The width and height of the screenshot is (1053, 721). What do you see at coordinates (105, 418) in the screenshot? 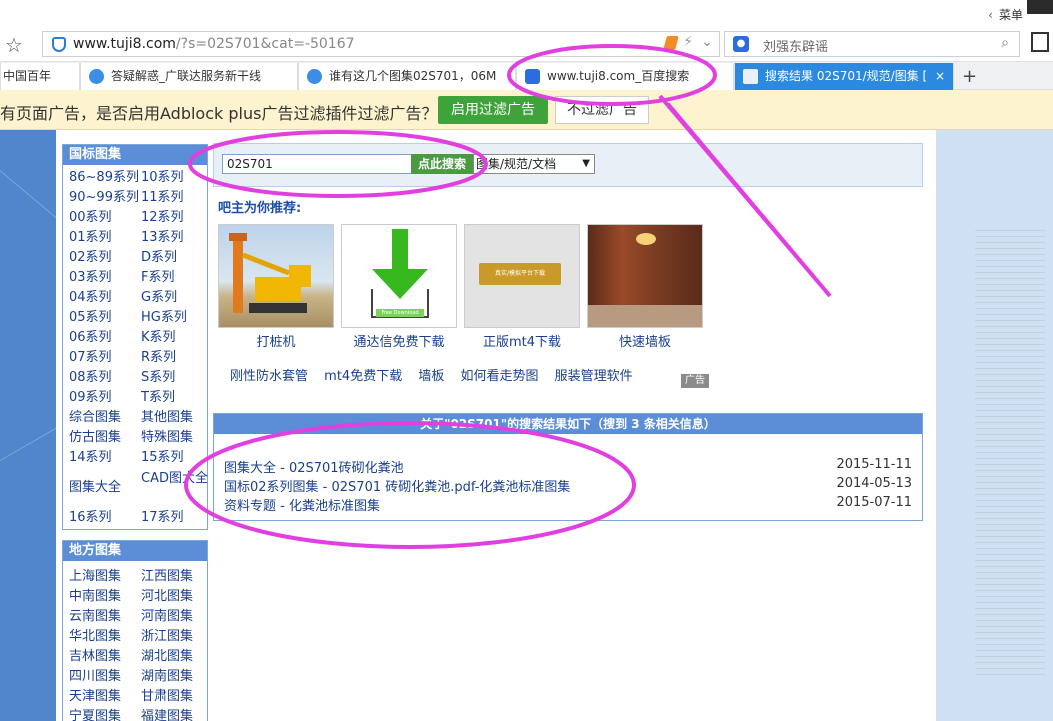
I see `sidebar-item: 综合图集` at bounding box center [105, 418].